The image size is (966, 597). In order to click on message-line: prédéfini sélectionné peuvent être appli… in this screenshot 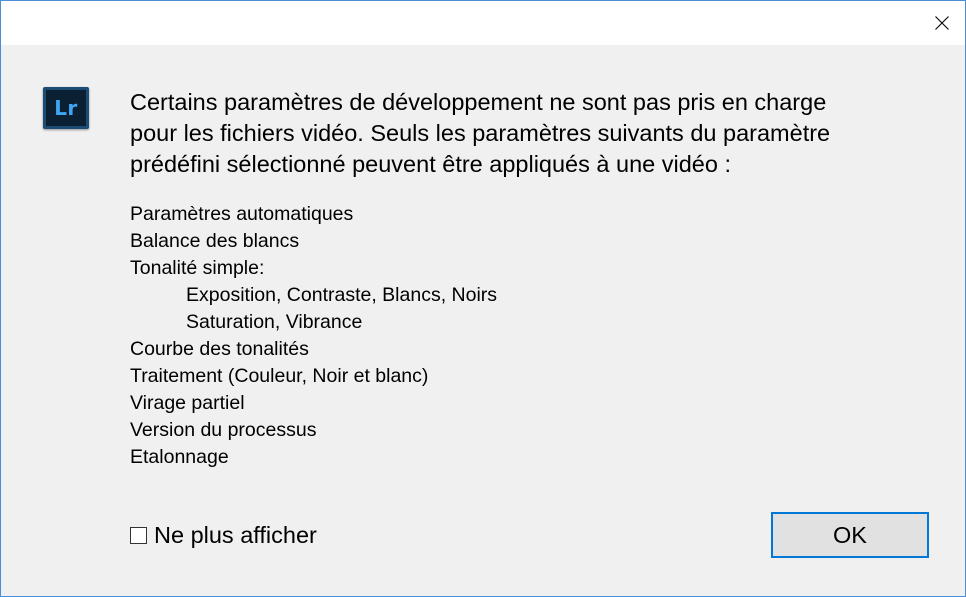, I will do `click(430, 164)`.